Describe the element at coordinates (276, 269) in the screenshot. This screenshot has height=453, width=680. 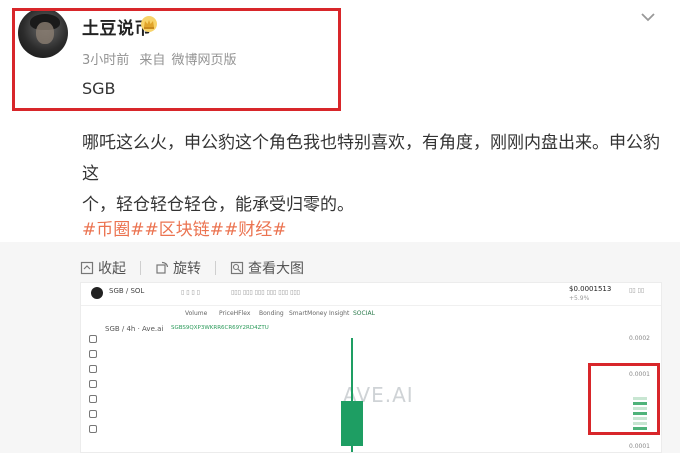
I see `view-large-label: 查看大图` at that location.